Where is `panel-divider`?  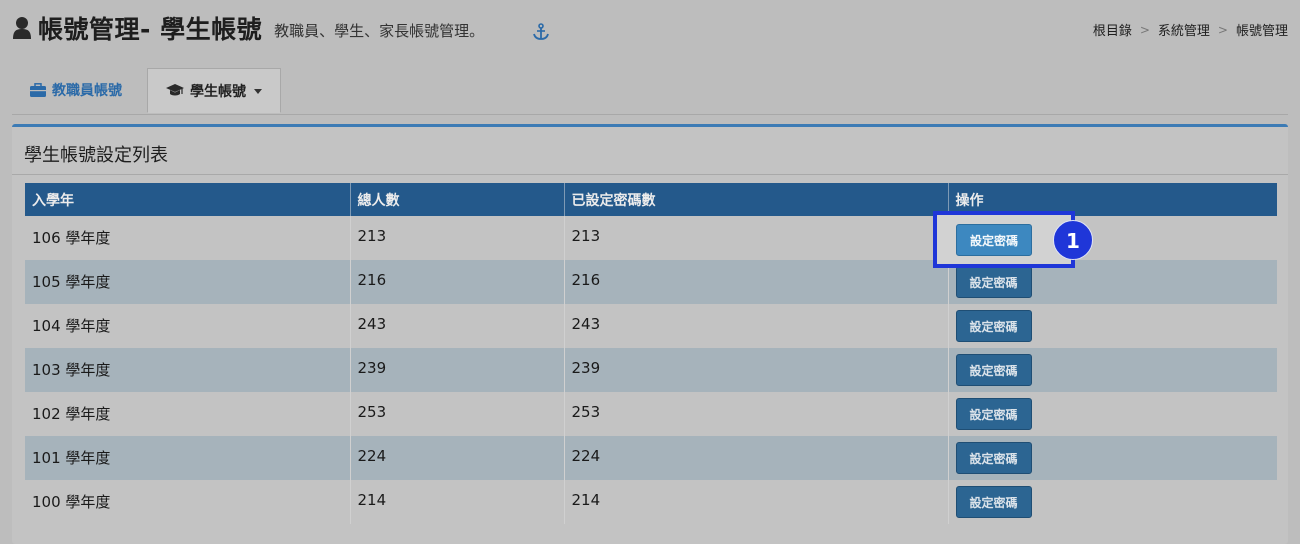 panel-divider is located at coordinates (650, 174).